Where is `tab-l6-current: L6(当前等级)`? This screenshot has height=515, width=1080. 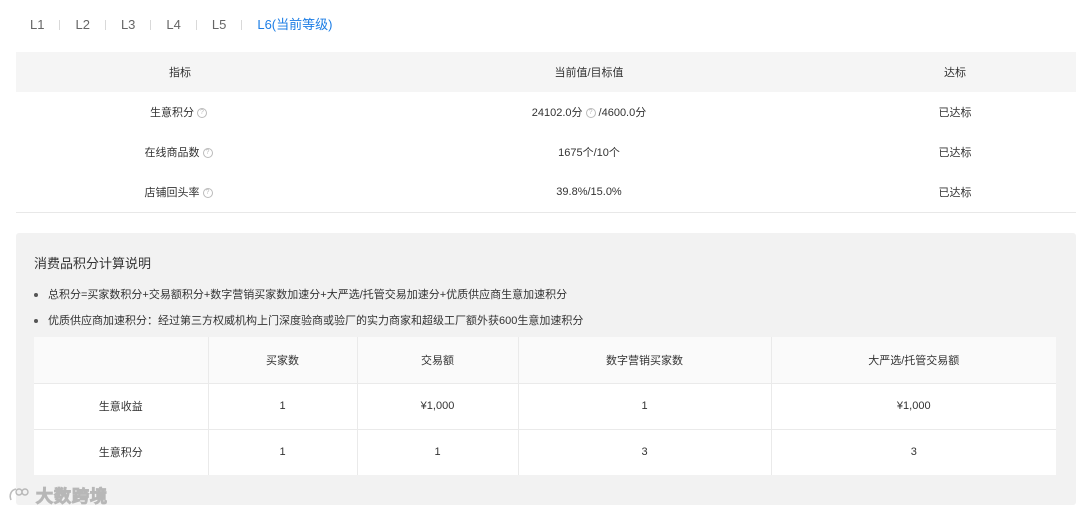
tab-l6-current: L6(当前等级) is located at coordinates (294, 25).